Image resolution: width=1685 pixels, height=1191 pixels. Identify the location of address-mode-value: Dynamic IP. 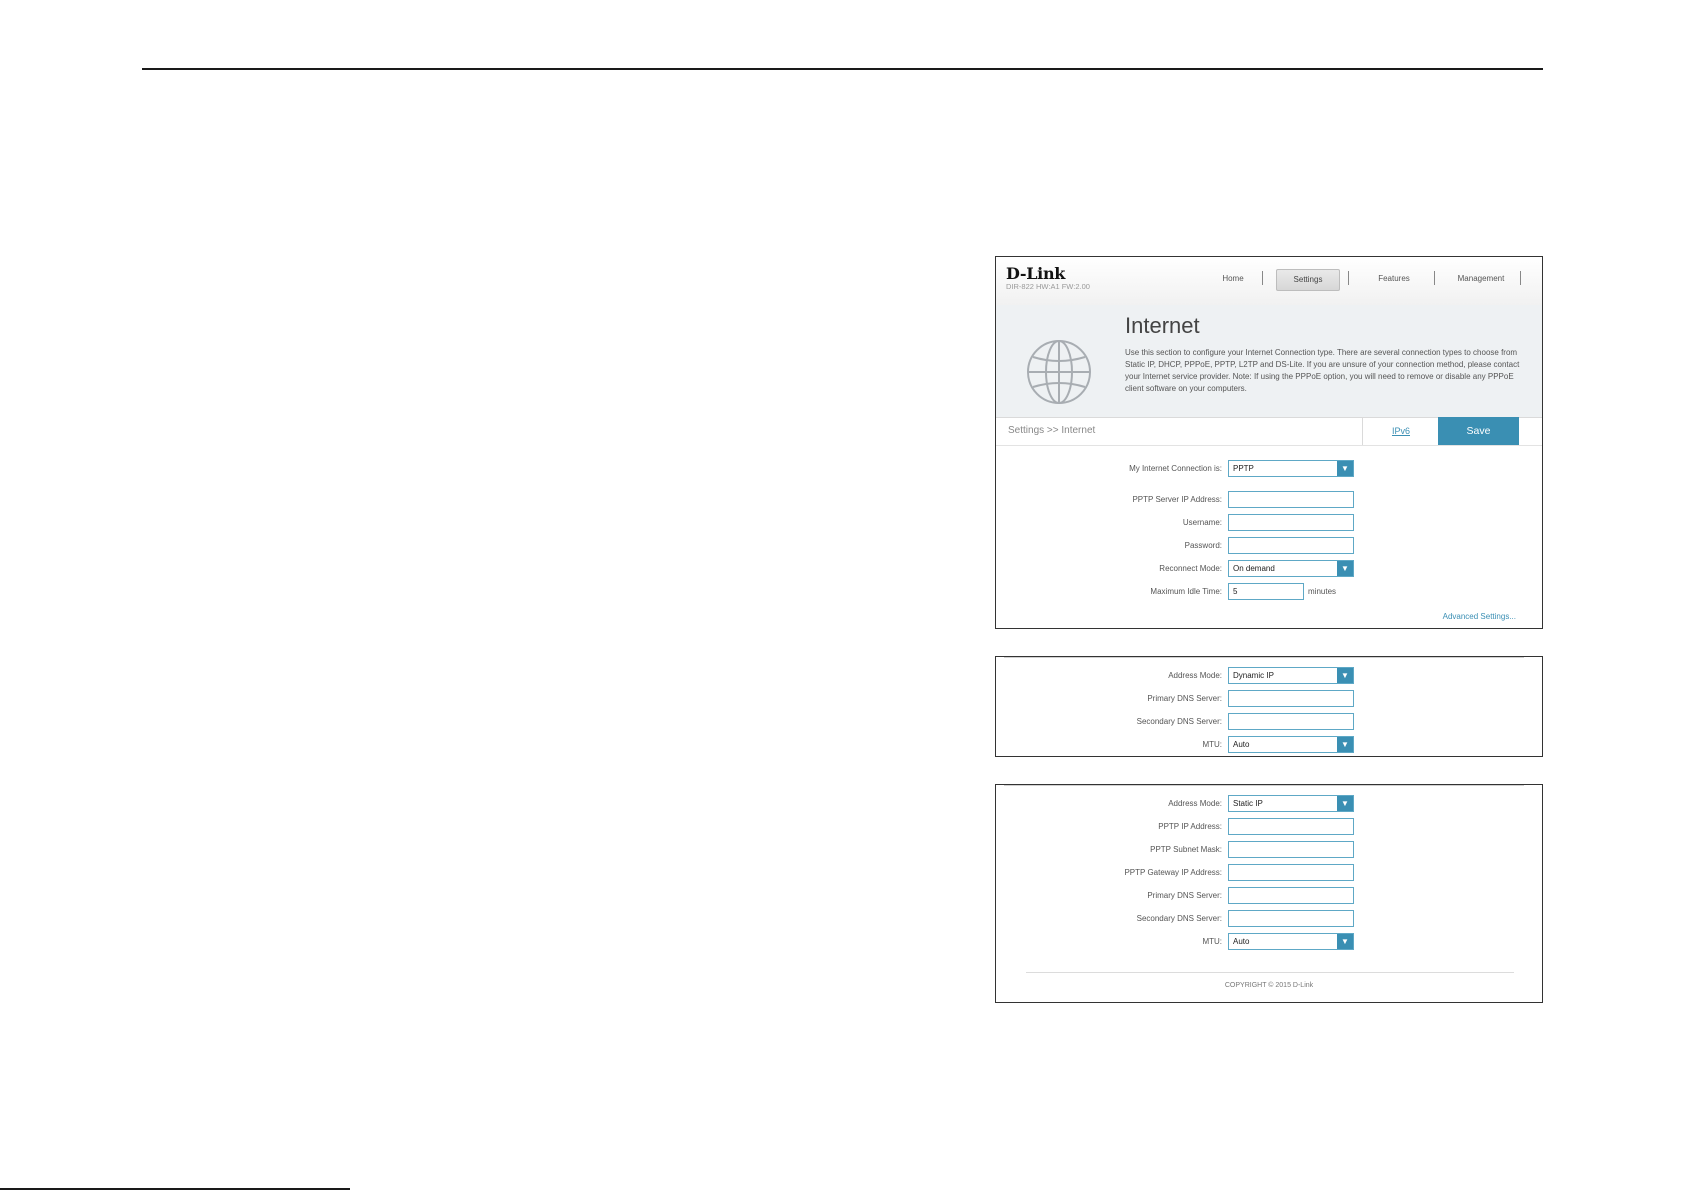
(1253, 675).